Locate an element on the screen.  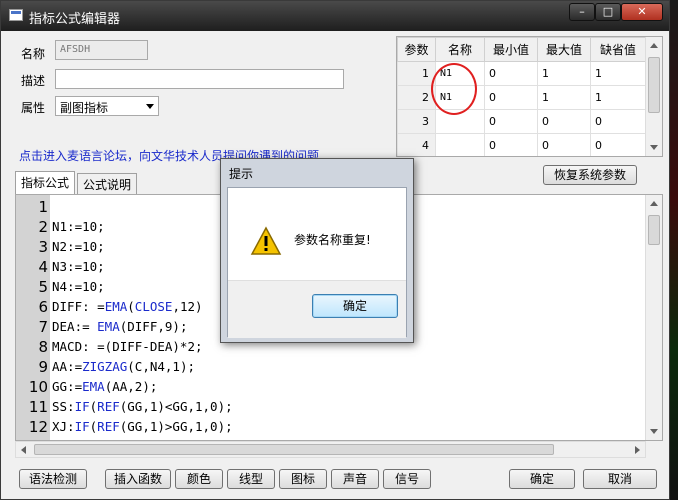
description-field is located at coordinates (199, 79).